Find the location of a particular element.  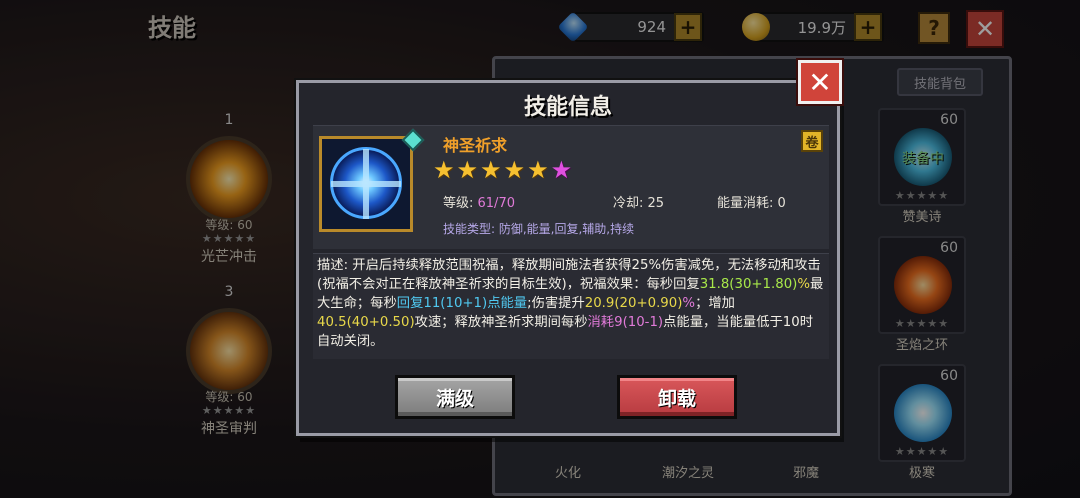

desc-value: 消耗9(10-1) is located at coordinates (625, 322).